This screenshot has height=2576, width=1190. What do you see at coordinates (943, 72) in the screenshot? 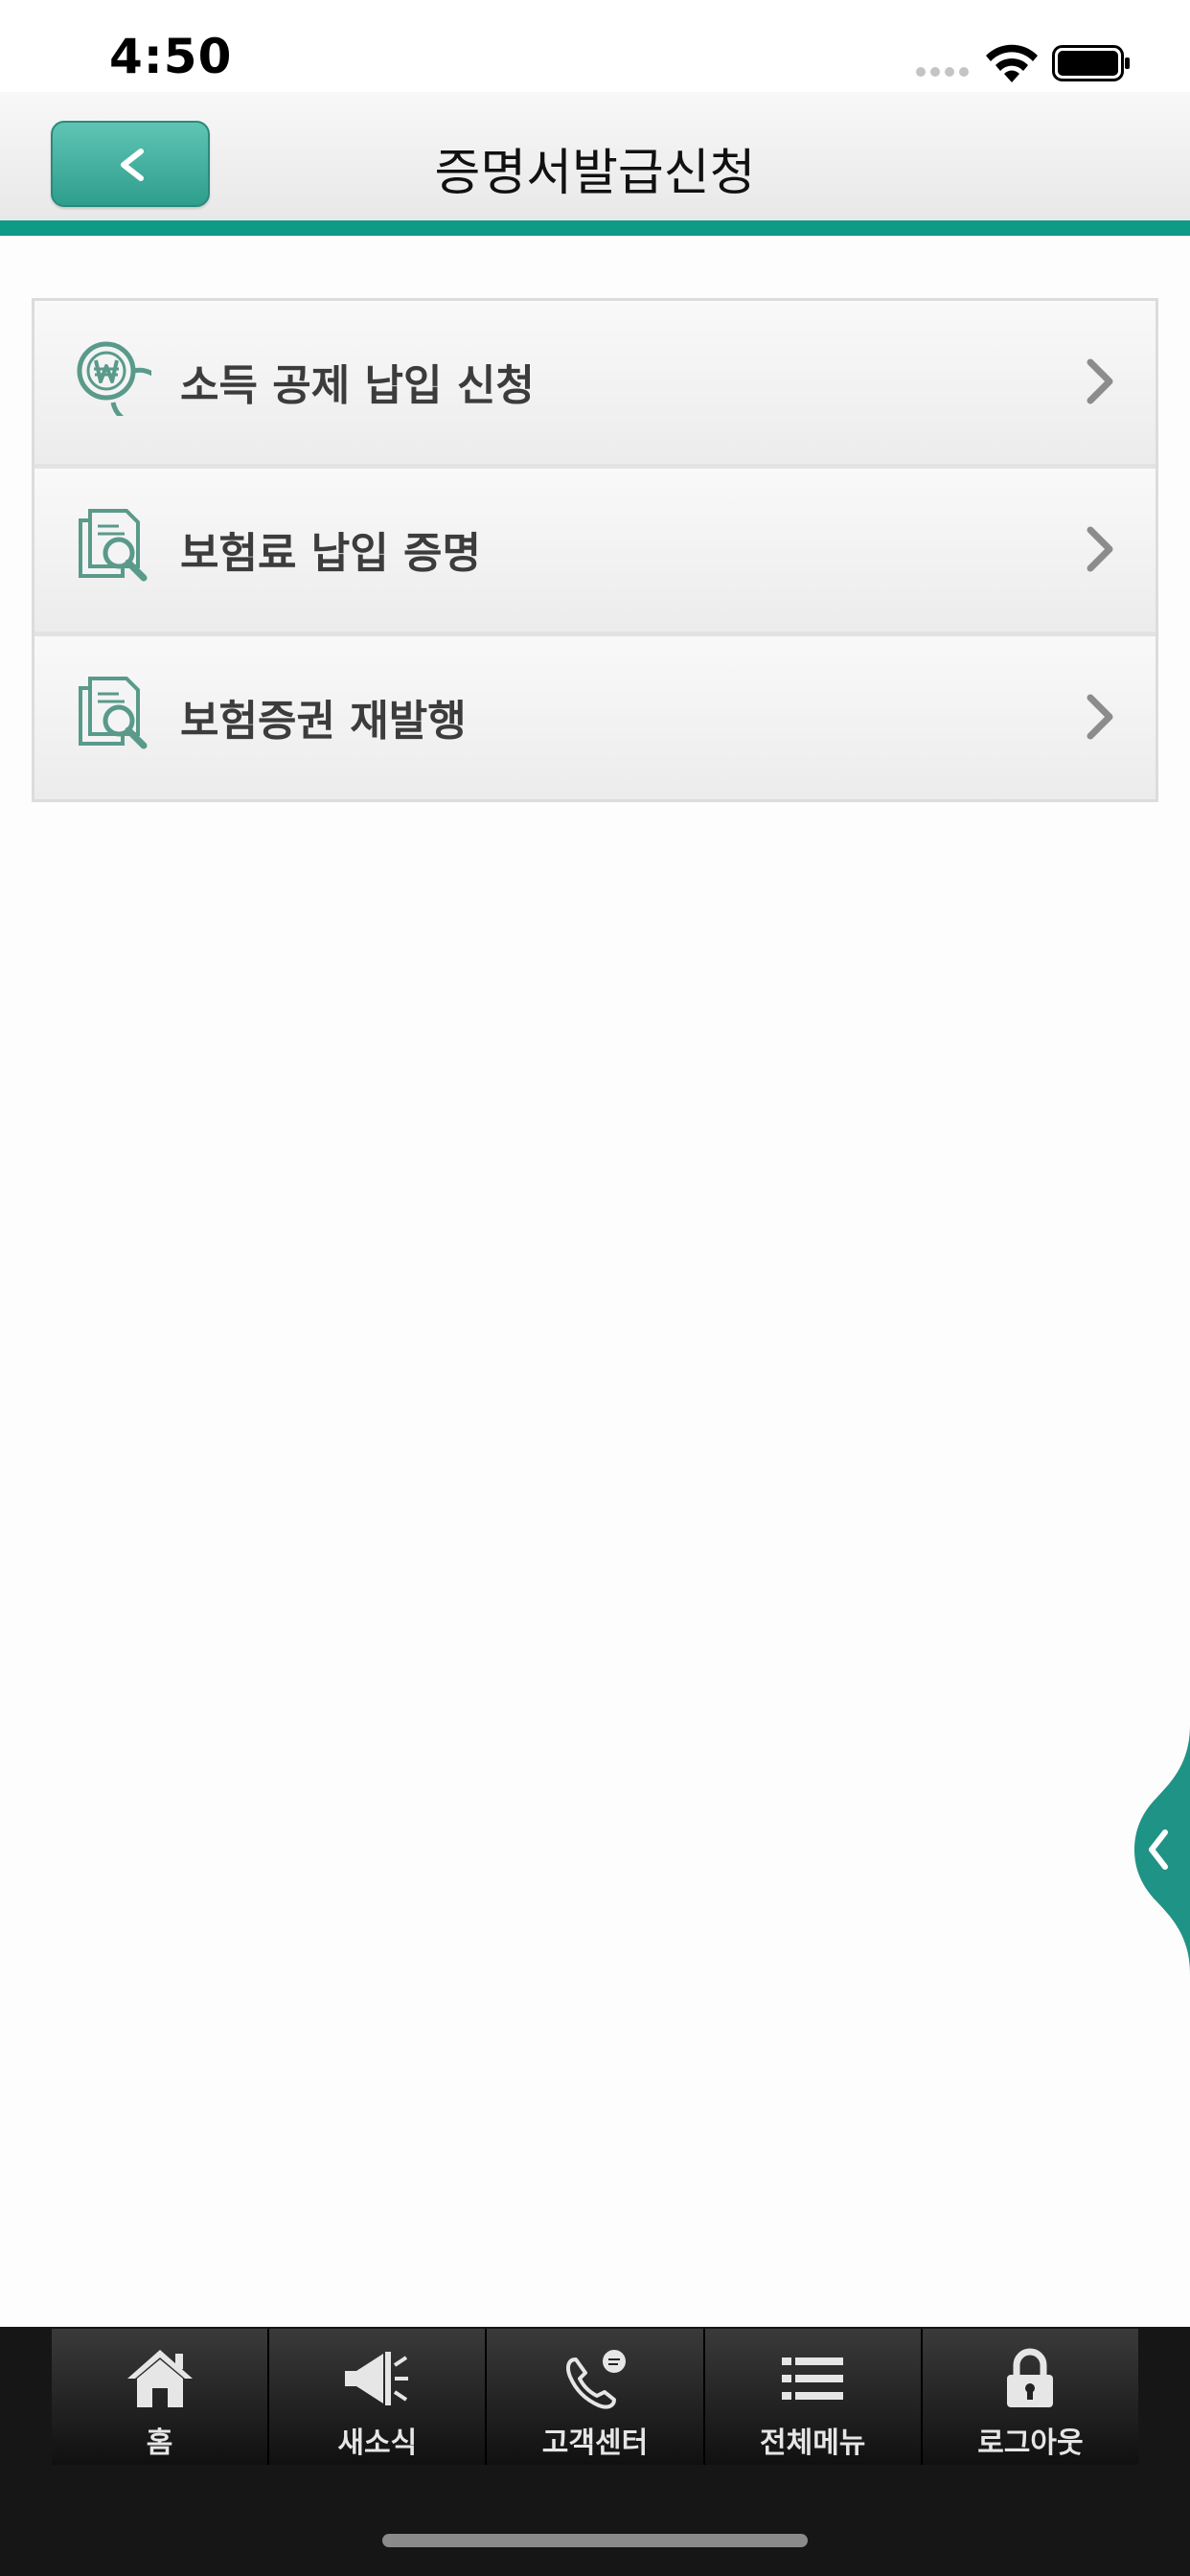
I see `cellular-signal-icon` at bounding box center [943, 72].